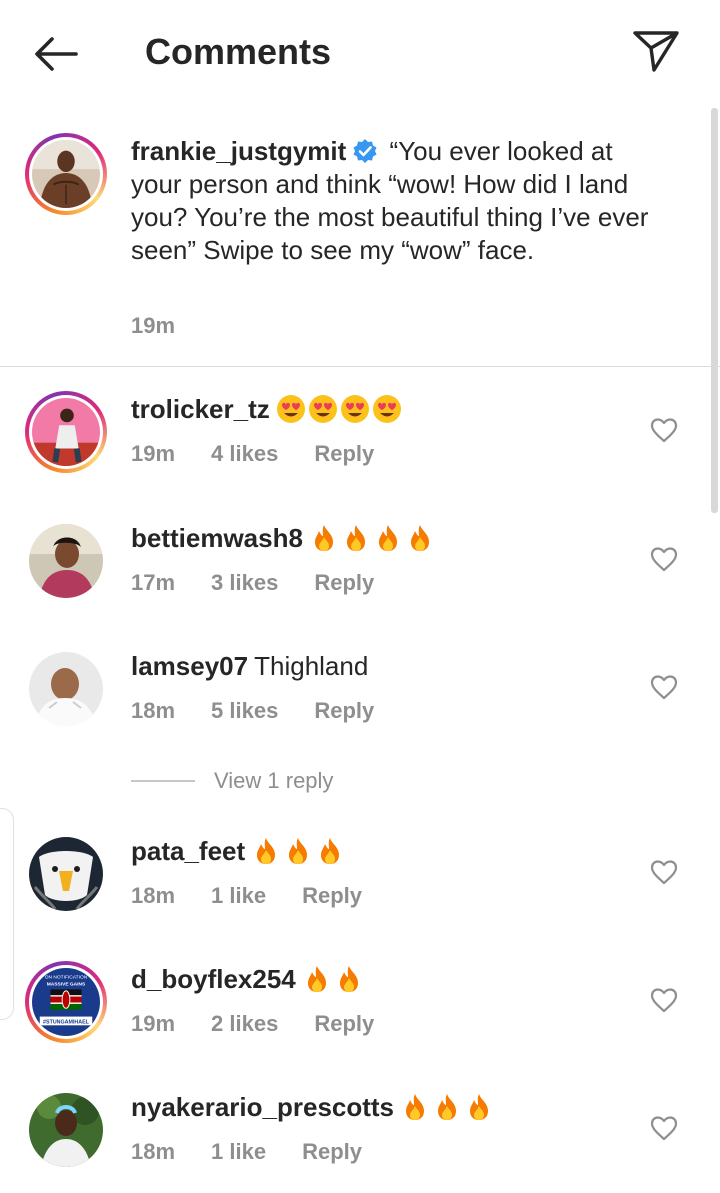  What do you see at coordinates (66, 1022) in the screenshot?
I see `avatar-badge-line3: #STUNGAMIHAEL` at bounding box center [66, 1022].